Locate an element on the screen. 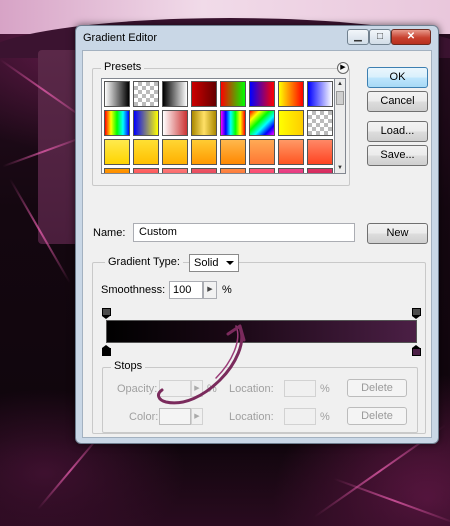 Image resolution: width=450 pixels, height=526 pixels. gradient-name-field: Custom is located at coordinates (244, 232).